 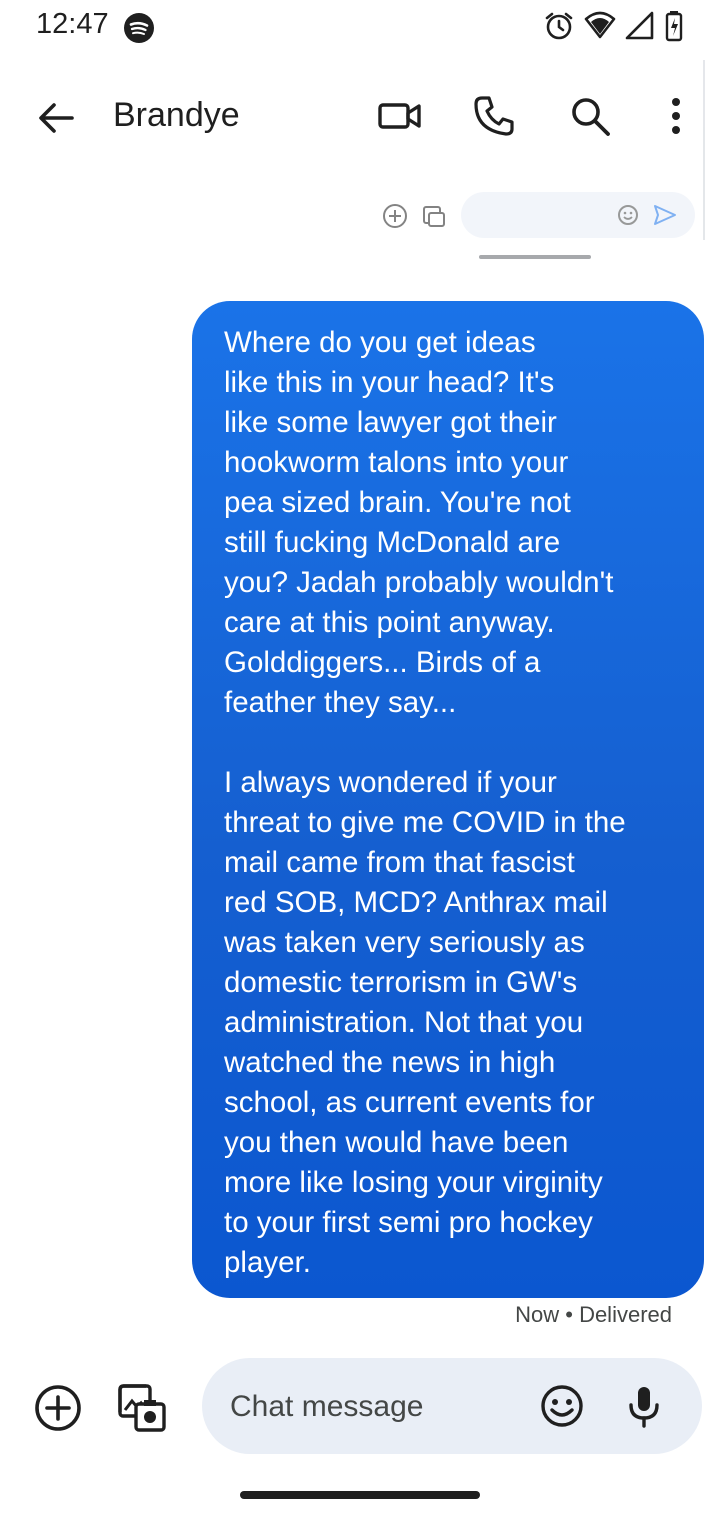 I want to click on voice-record-button, so click(x=644, y=1406).